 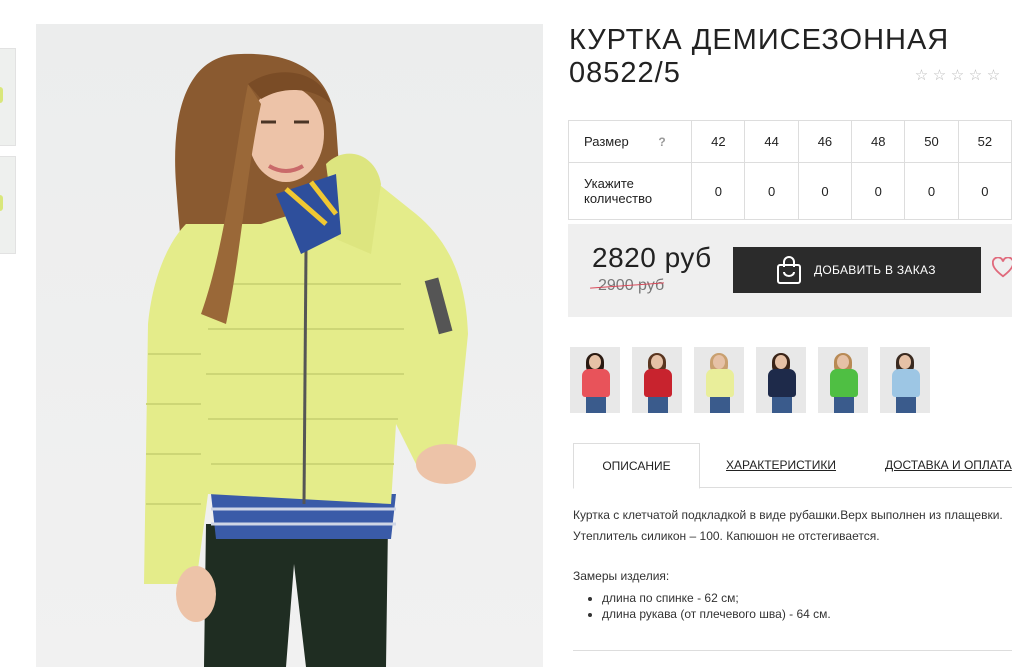 What do you see at coordinates (716, 614) in the screenshot?
I see `list-item: длина рукава (от плечевого шва) - 64 см.` at bounding box center [716, 614].